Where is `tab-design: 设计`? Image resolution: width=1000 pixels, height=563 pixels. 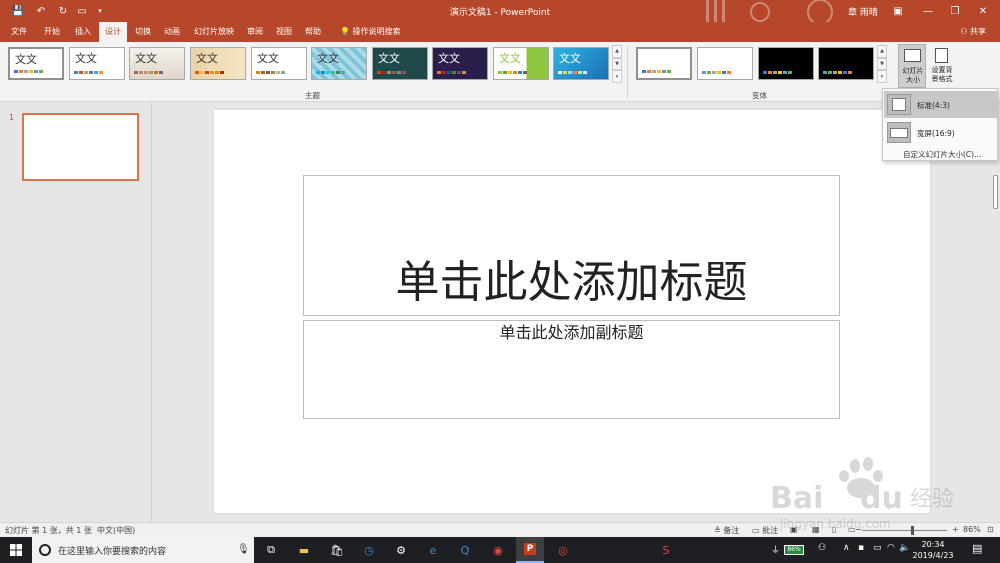 tab-design: 设计 is located at coordinates (113, 32).